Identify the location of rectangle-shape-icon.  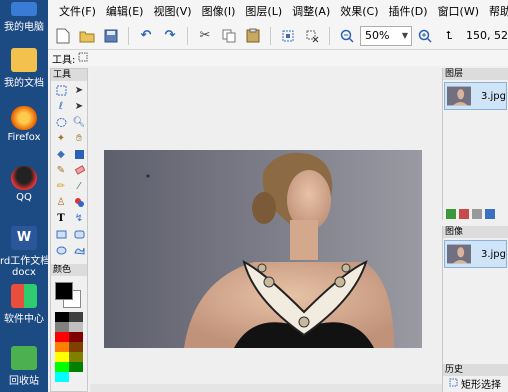
(61, 234).